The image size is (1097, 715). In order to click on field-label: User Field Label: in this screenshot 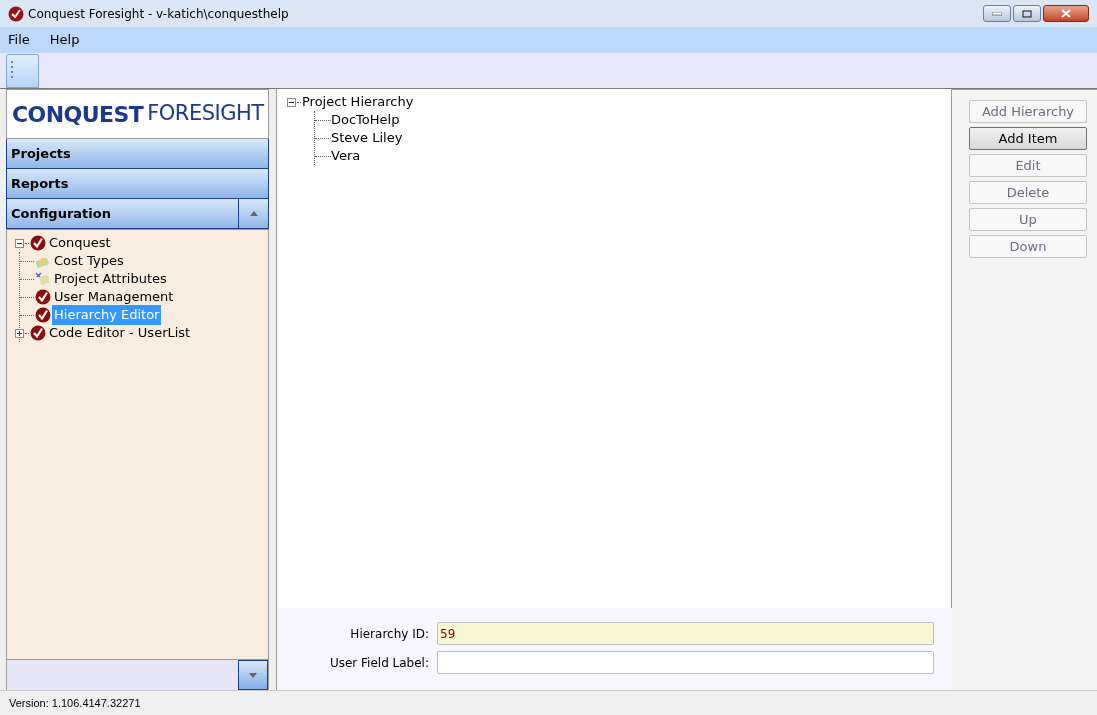, I will do `click(378, 663)`.